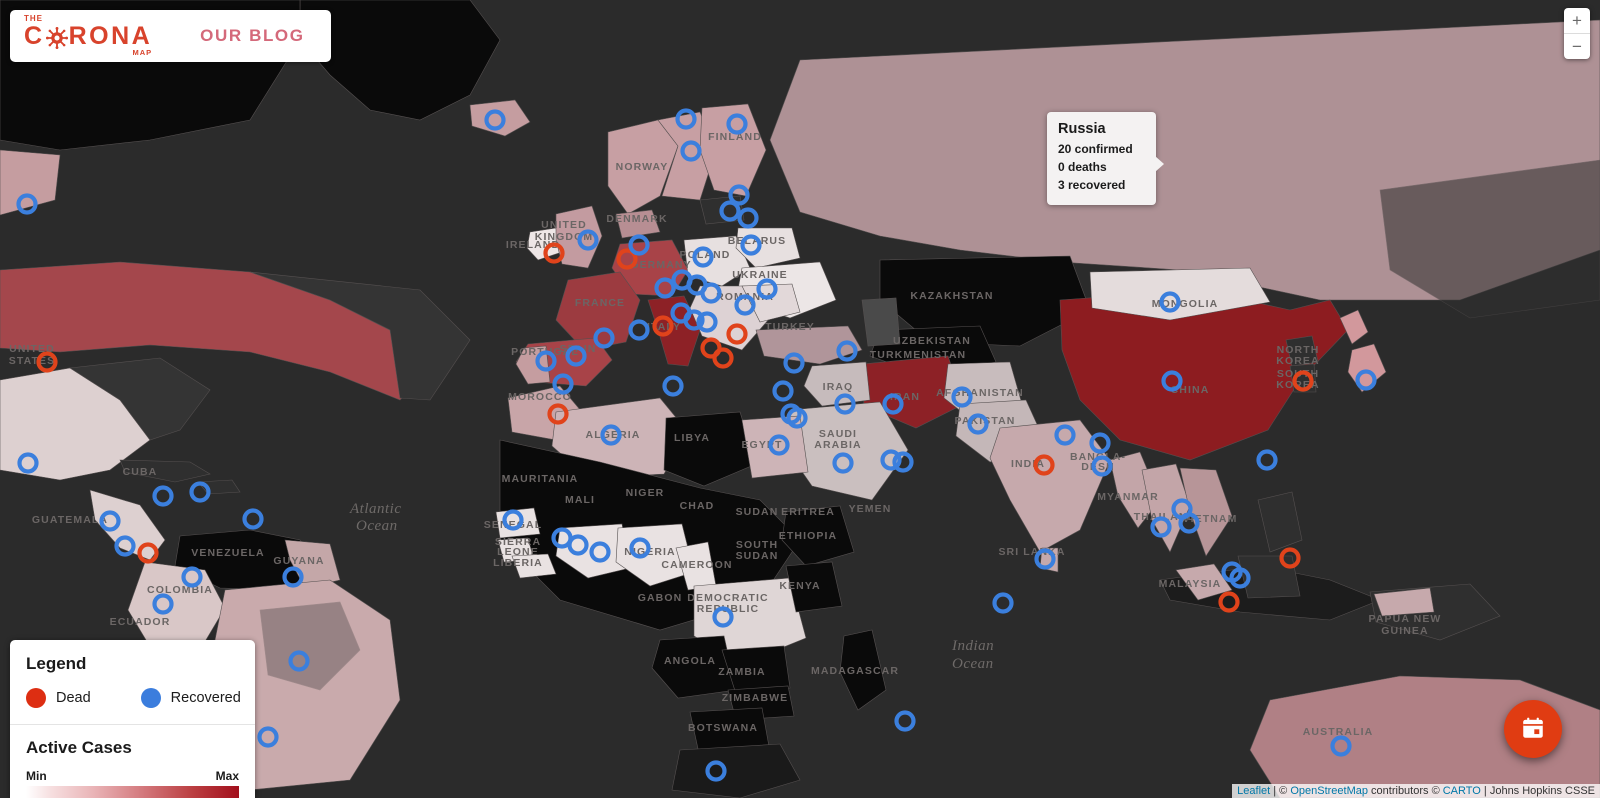 The height and width of the screenshot is (798, 1600). What do you see at coordinates (664, 327) in the screenshot?
I see `country-label: ITALY` at bounding box center [664, 327].